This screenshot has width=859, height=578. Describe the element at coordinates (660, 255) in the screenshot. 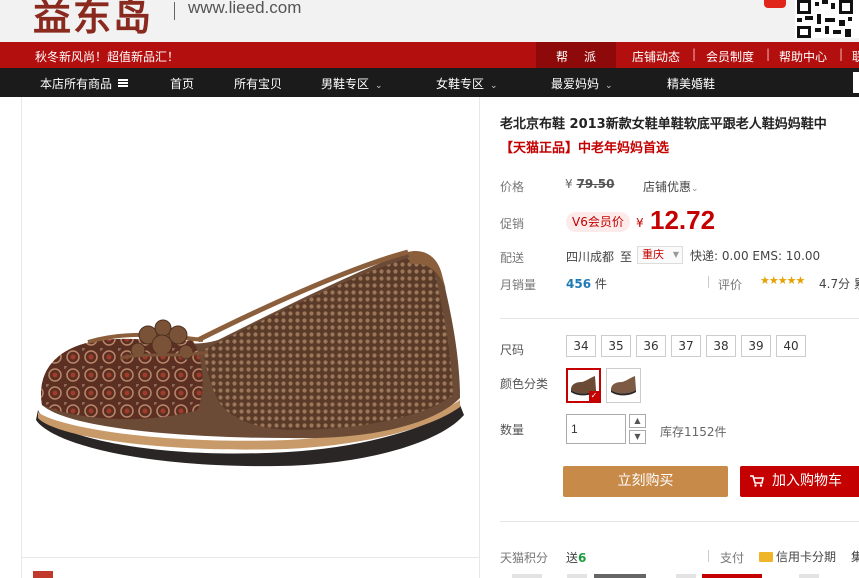

I see `destination-select: 重庆 ▼` at that location.